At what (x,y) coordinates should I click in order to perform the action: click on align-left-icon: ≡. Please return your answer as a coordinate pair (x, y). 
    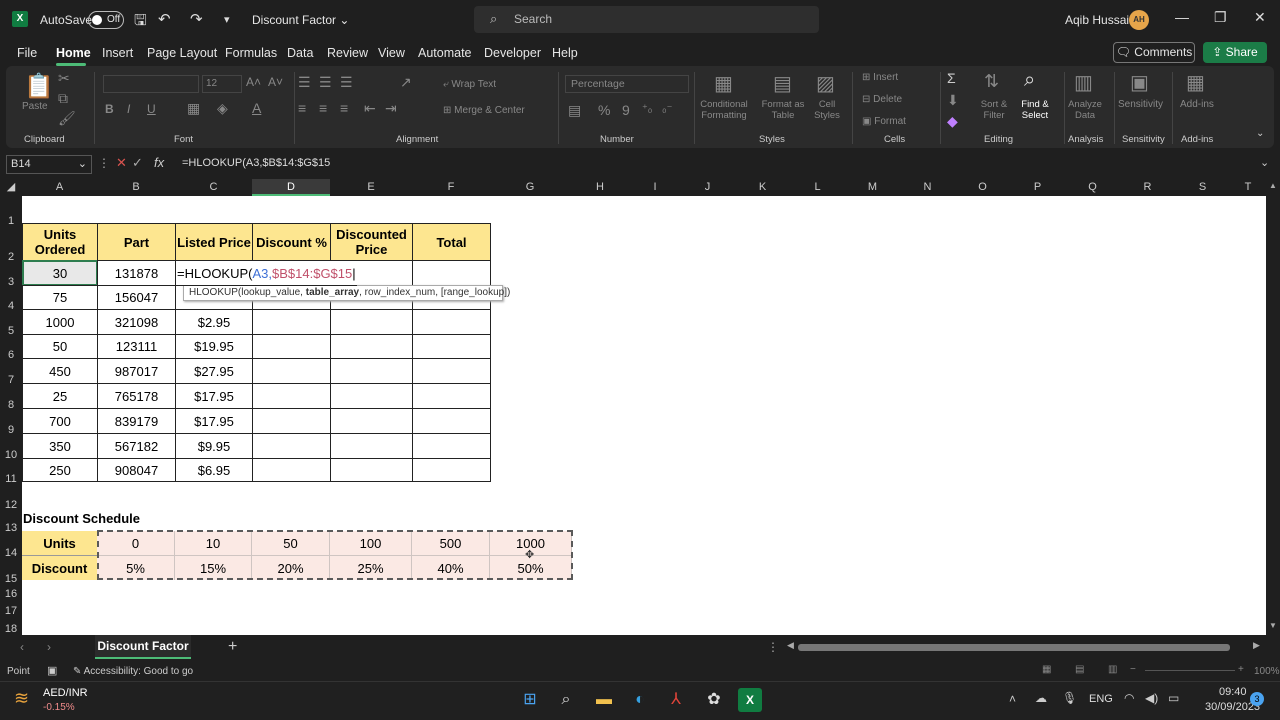
    Looking at the image, I should click on (302, 108).